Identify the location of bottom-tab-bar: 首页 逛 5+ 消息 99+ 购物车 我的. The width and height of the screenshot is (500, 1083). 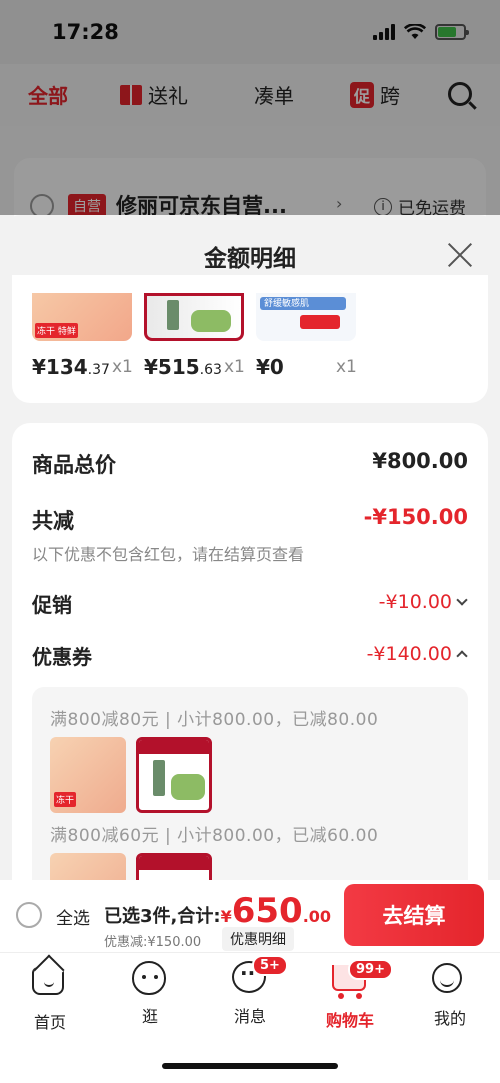
(250, 1017).